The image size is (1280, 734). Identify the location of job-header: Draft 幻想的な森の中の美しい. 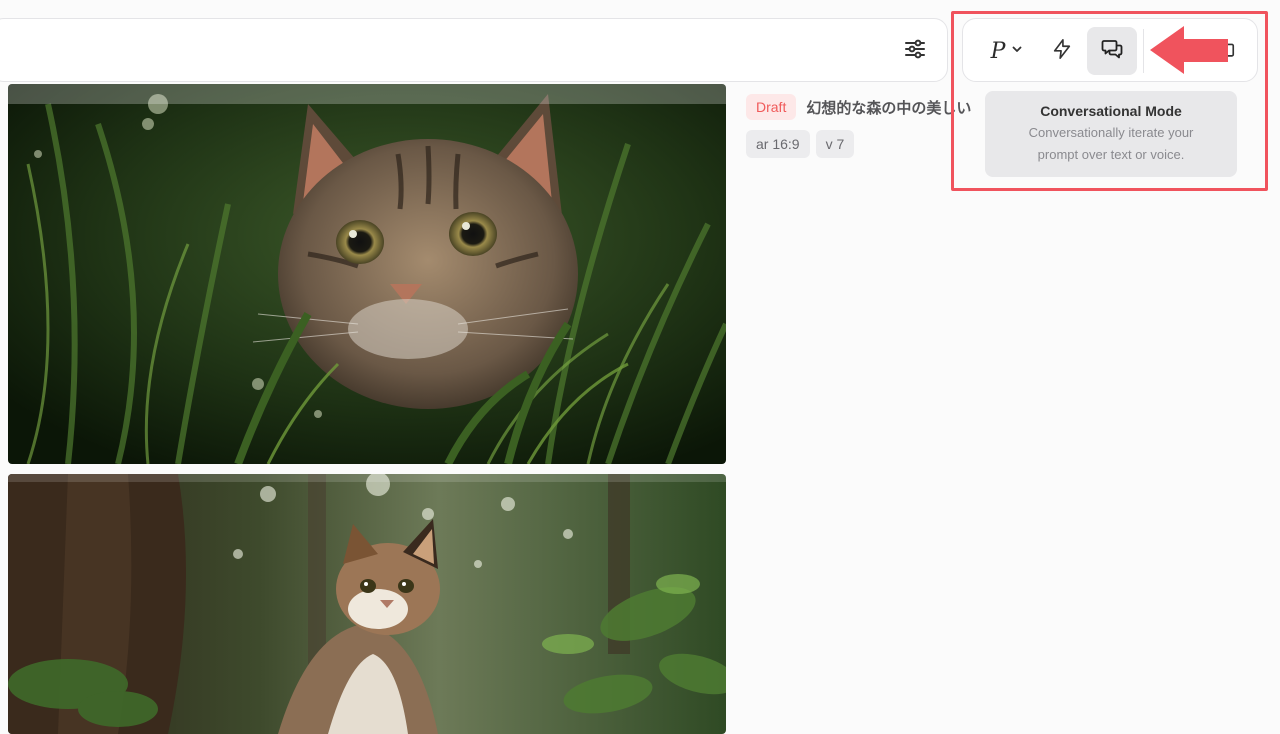
(866, 107).